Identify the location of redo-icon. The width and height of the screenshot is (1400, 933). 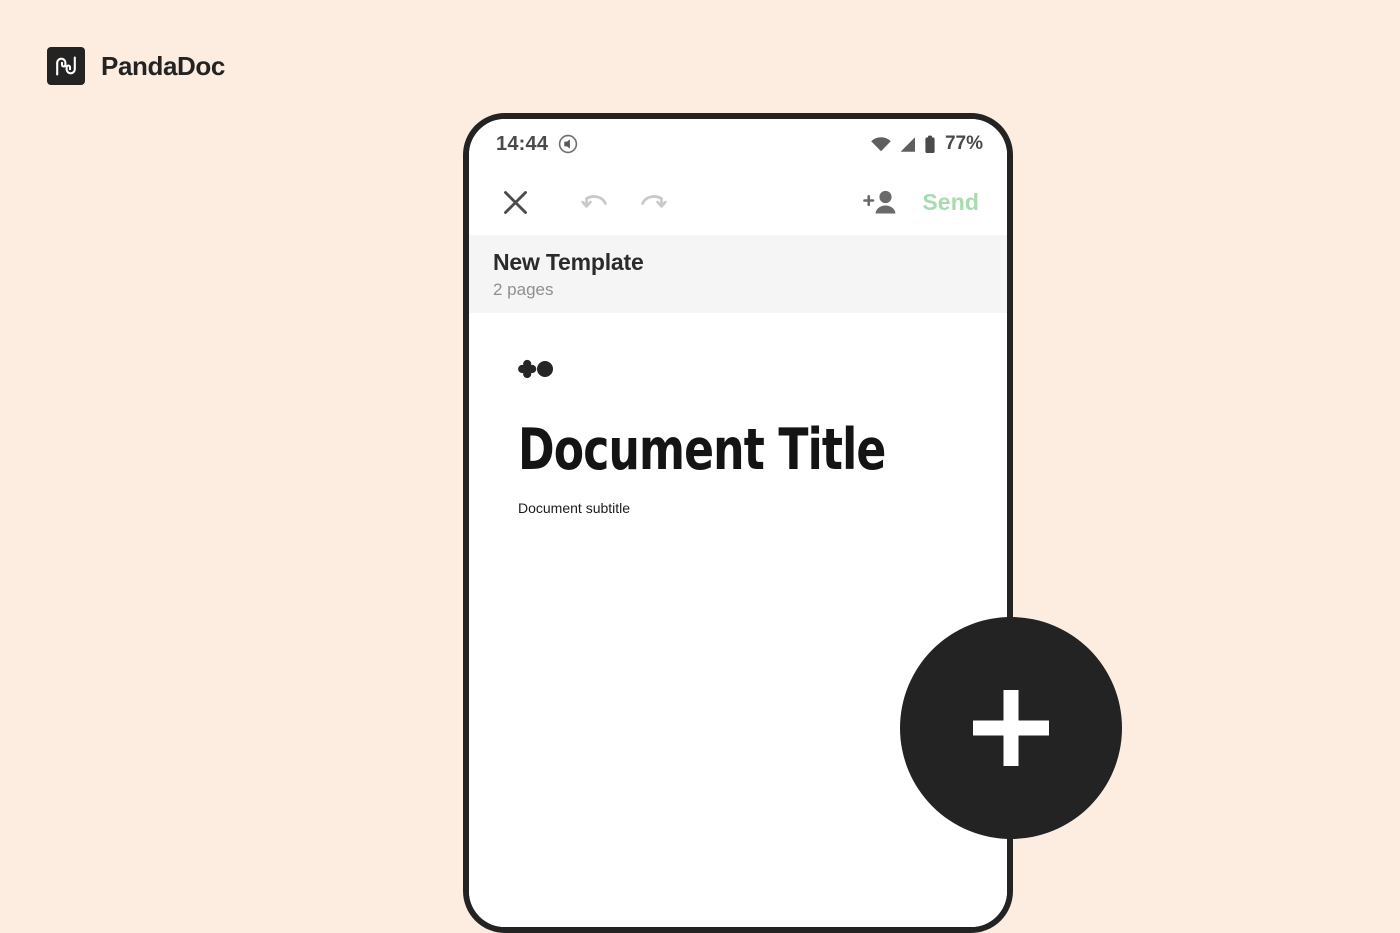
(653, 202).